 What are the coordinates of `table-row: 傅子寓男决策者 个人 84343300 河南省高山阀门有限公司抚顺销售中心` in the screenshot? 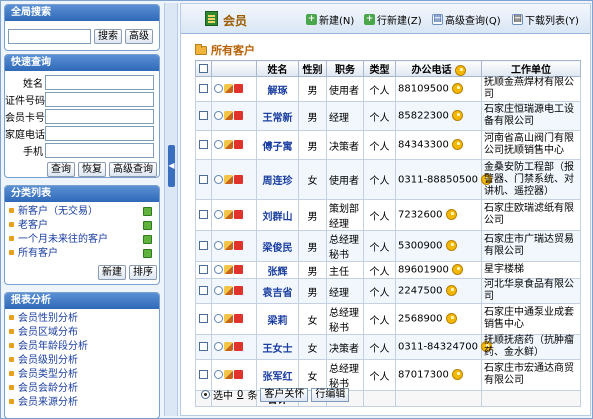 It's located at (388, 145).